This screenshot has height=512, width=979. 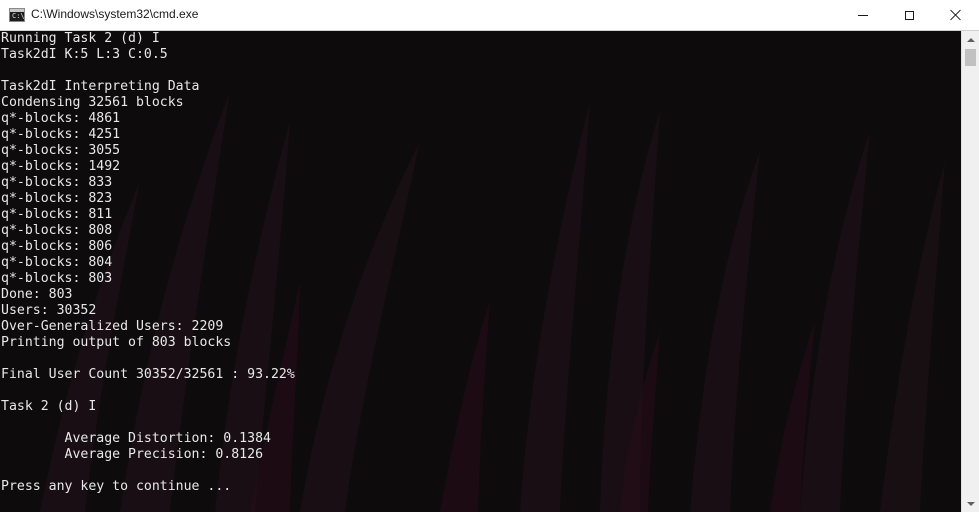 I want to click on console-line: Users: 30352, so click(x=49, y=310).